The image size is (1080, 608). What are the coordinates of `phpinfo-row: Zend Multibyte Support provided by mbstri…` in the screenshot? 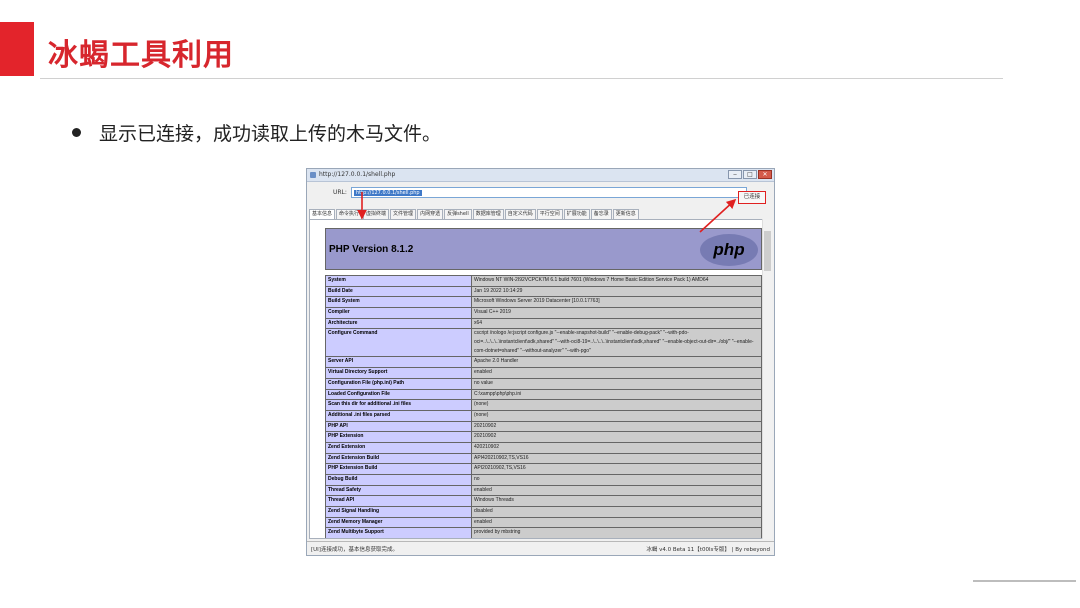 It's located at (543, 532).